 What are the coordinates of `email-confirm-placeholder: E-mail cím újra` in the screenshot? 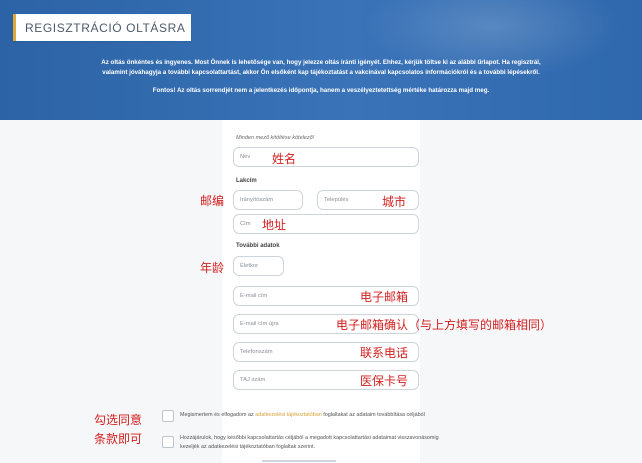 It's located at (259, 324).